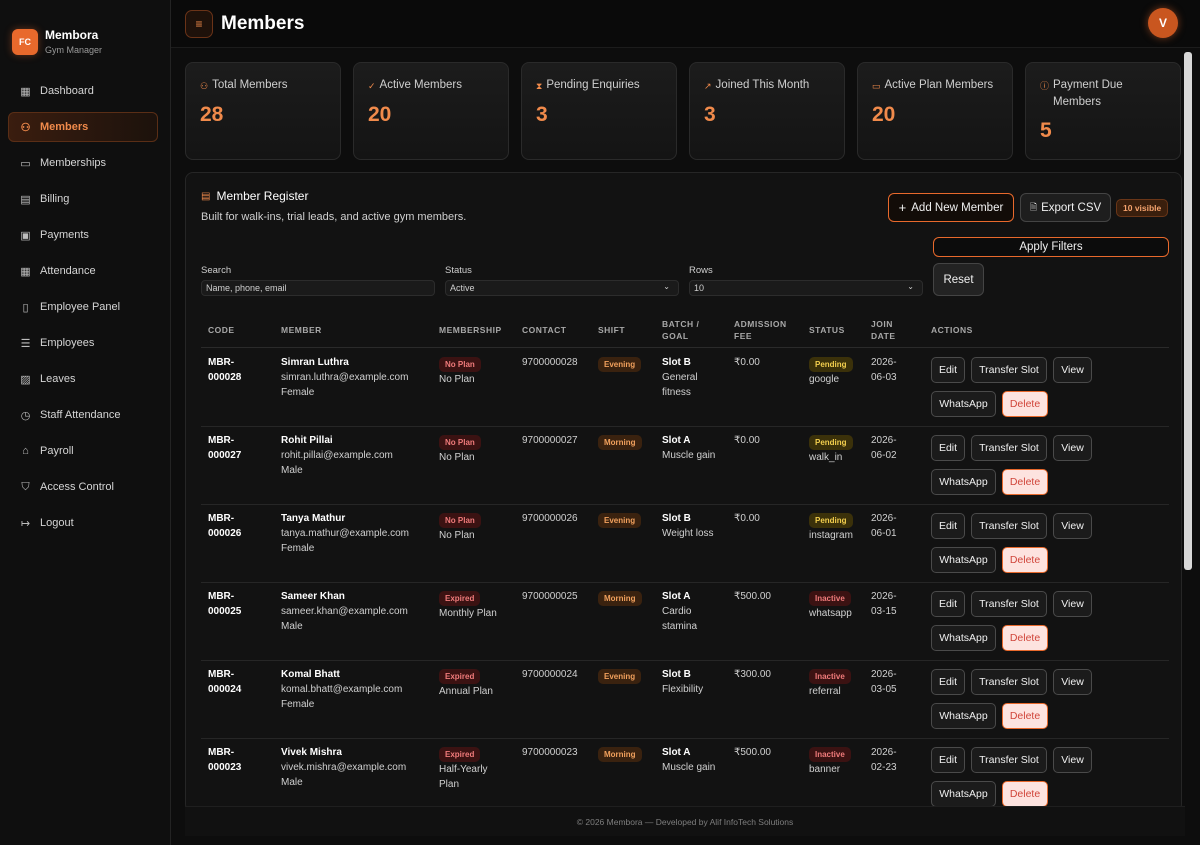  I want to click on rows-select: 10 ⌄, so click(806, 288).